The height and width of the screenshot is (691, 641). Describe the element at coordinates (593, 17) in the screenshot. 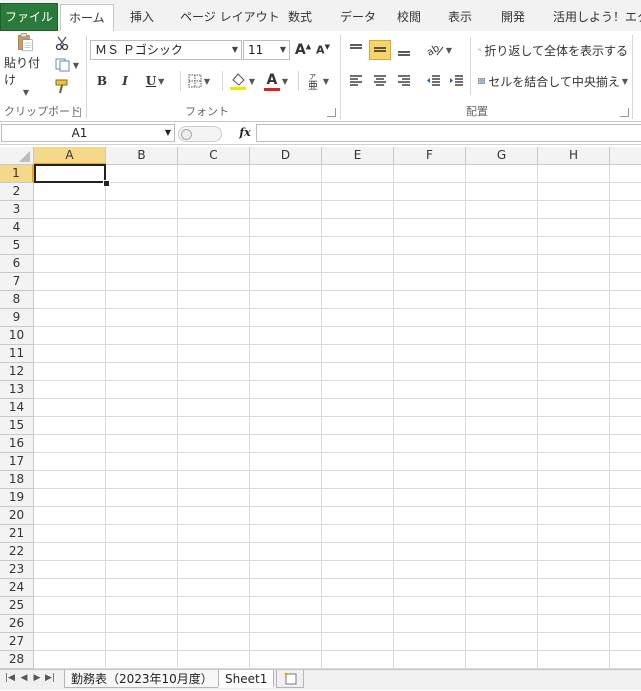

I see `tab-addin: 活用しよう！エクセ` at that location.